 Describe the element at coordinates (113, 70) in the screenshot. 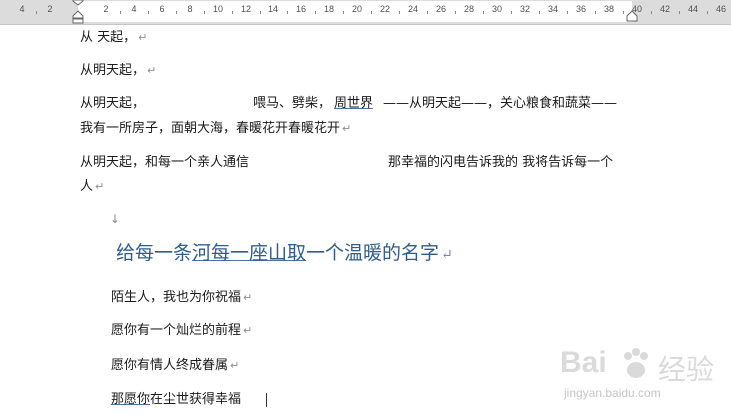

I see `line-text: 从明天起，` at that location.